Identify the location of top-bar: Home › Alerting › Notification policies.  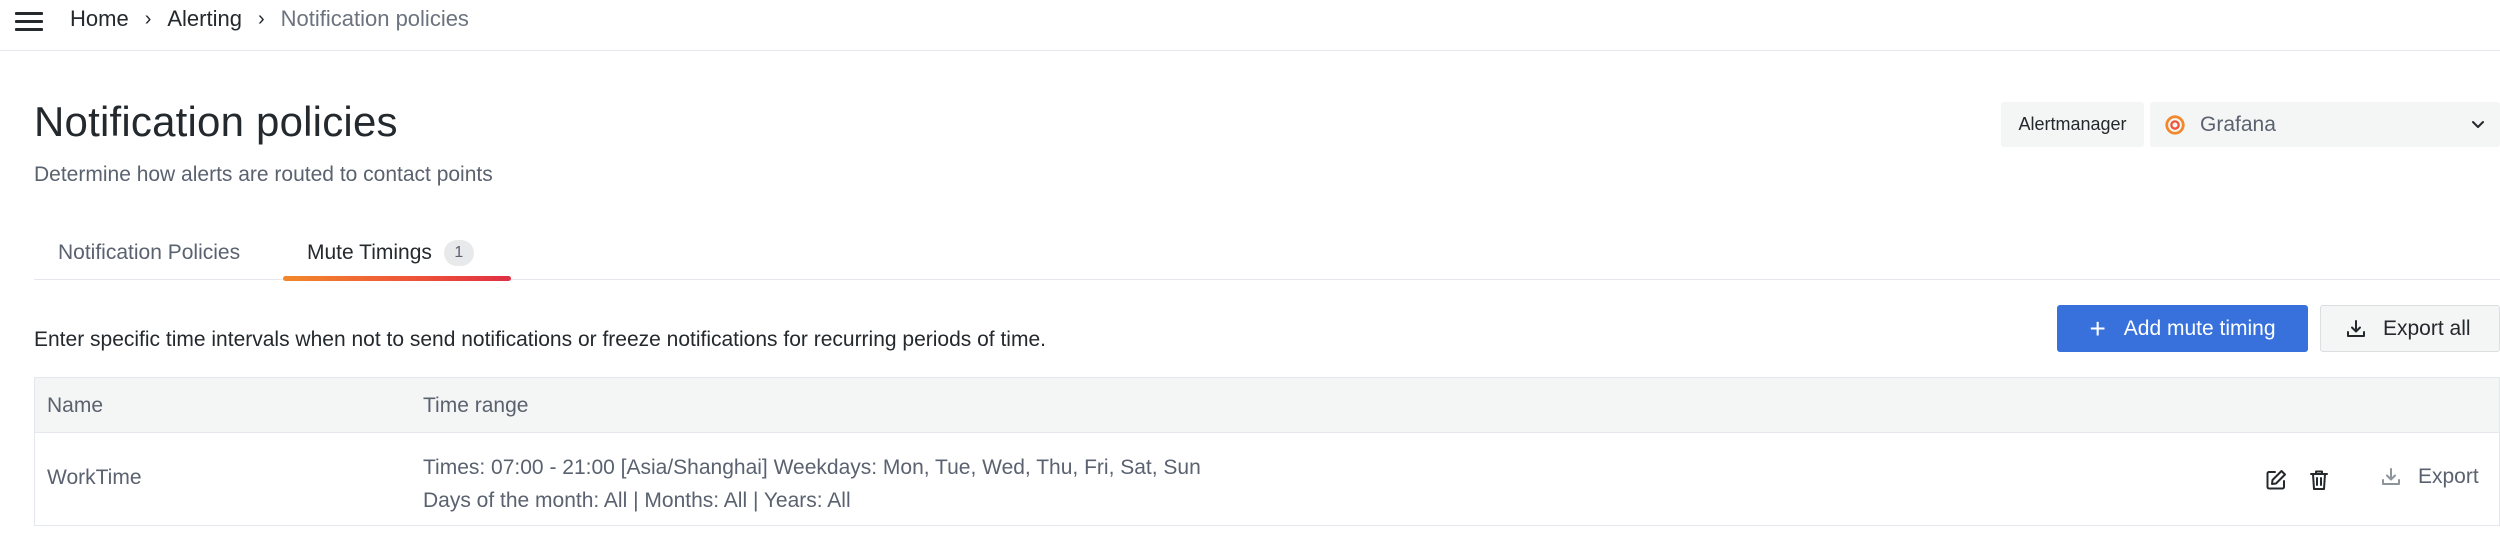
(1250, 25).